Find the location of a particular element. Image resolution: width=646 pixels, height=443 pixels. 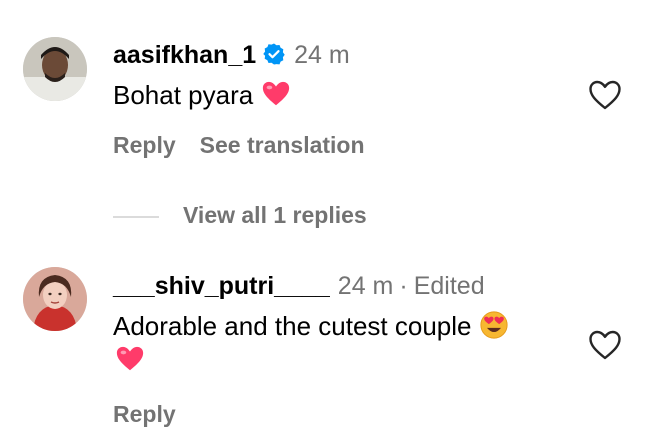

edited-label: Edited is located at coordinates (449, 286).